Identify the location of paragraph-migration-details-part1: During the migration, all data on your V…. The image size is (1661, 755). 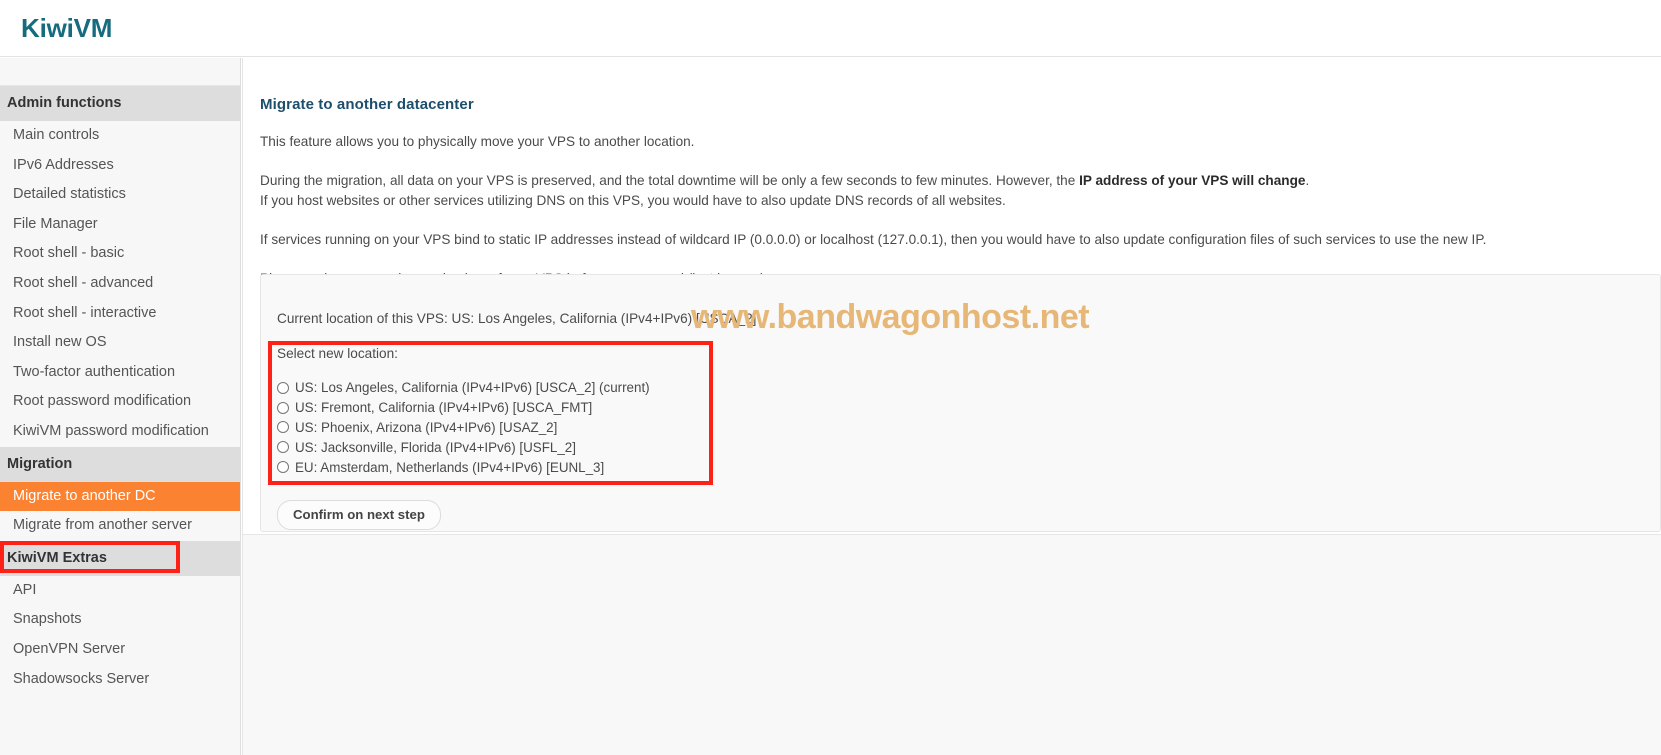
(670, 180).